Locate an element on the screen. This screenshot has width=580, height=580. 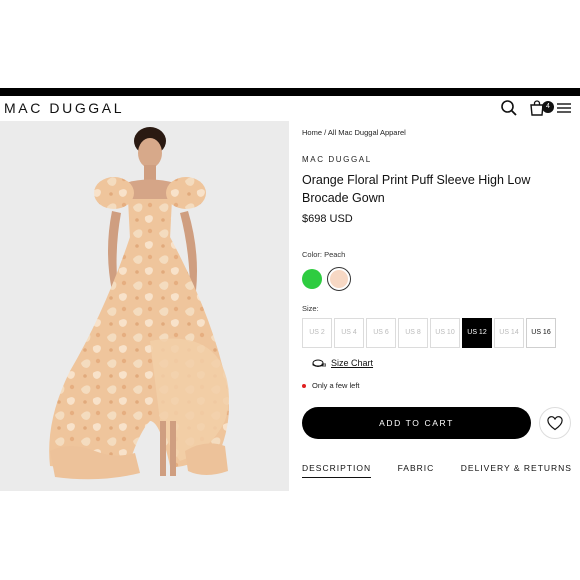
size-option: US 16 is located at coordinates (541, 333).